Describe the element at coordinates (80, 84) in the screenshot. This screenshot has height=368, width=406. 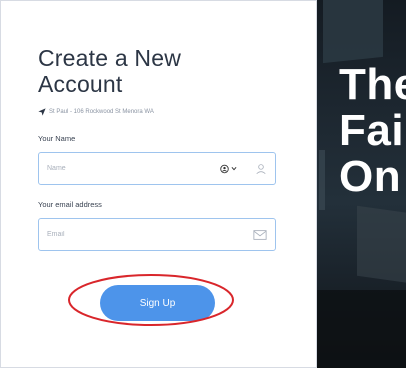
I see `title-line-2: Account` at that location.